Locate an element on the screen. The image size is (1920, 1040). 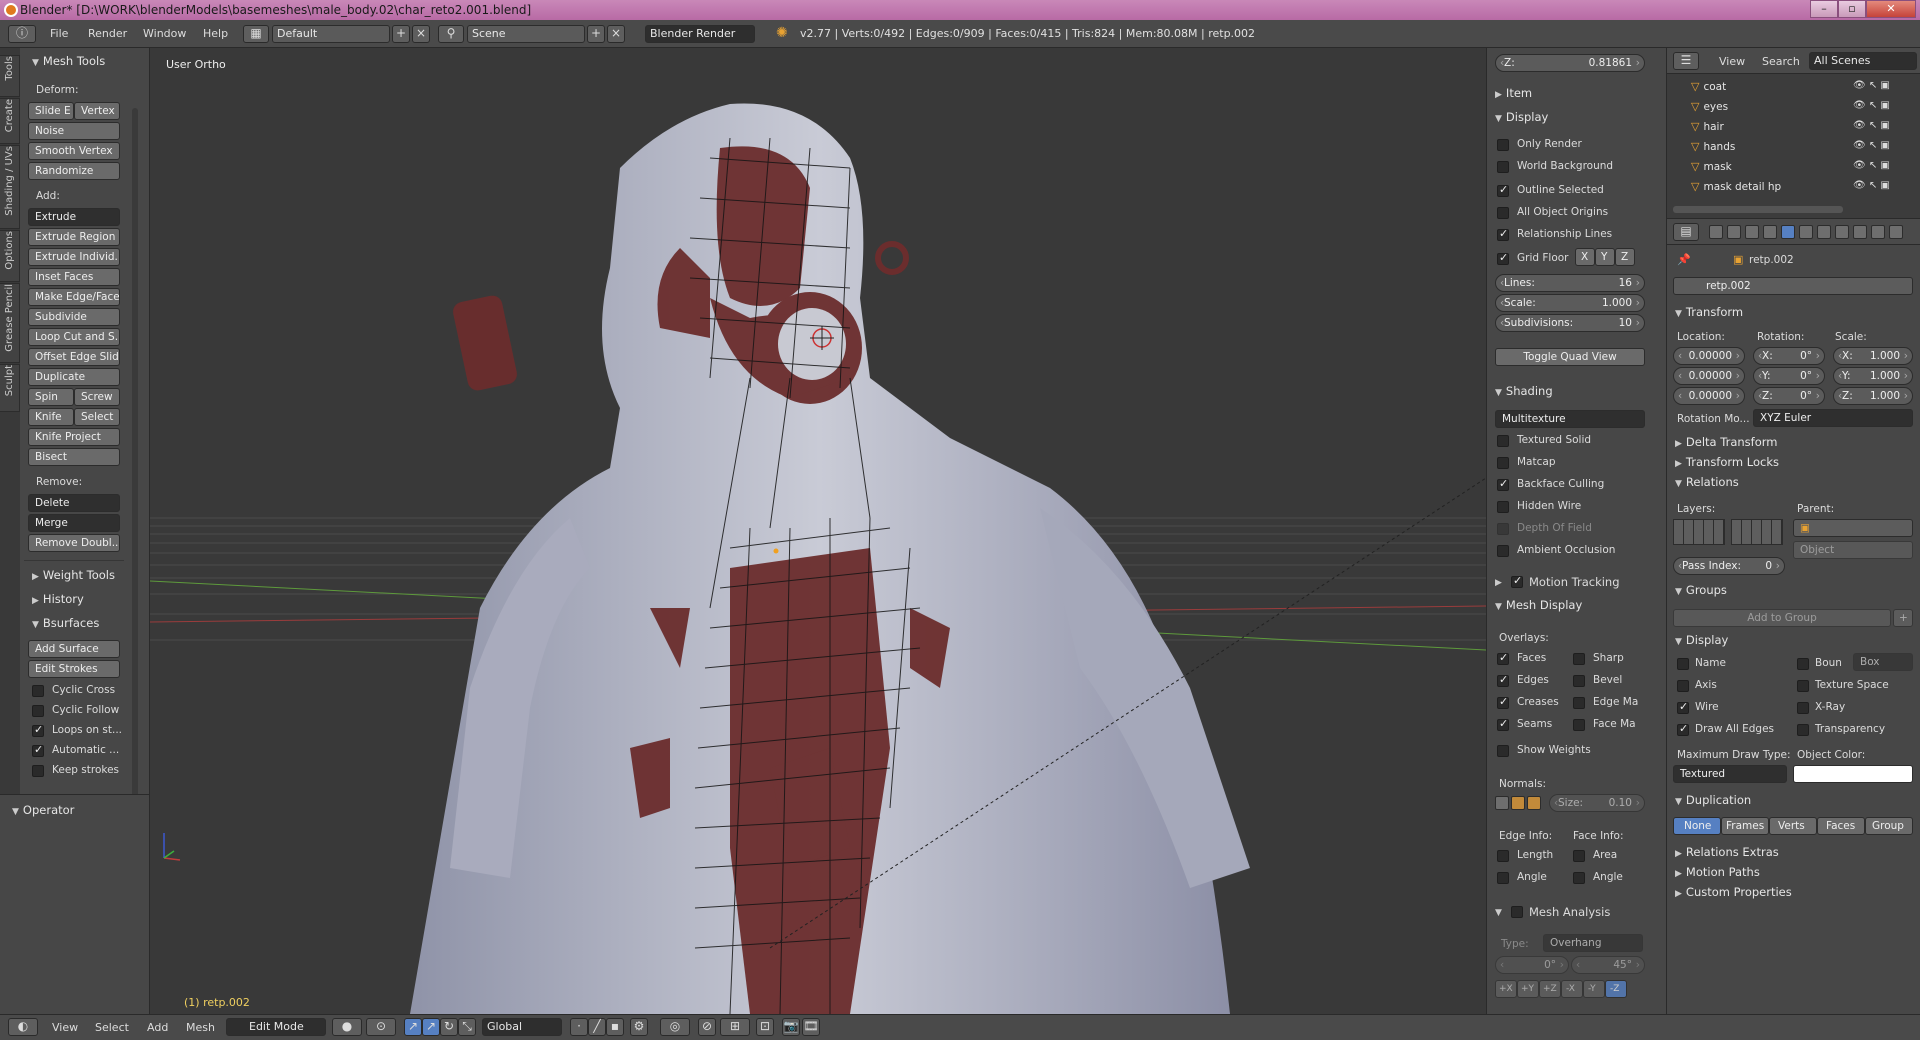
transparency-checkbox is located at coordinates (1803, 730).